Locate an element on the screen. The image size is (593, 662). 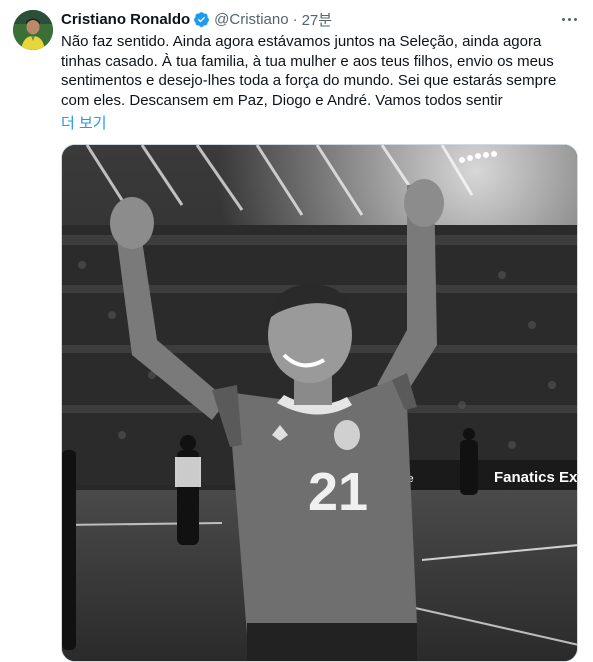
show-more-link: 더 보기 is located at coordinates (84, 122).